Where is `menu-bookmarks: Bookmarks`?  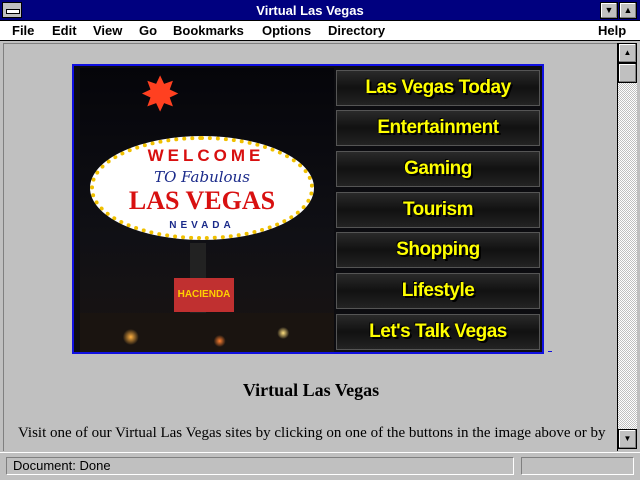 menu-bookmarks: Bookmarks is located at coordinates (208, 30).